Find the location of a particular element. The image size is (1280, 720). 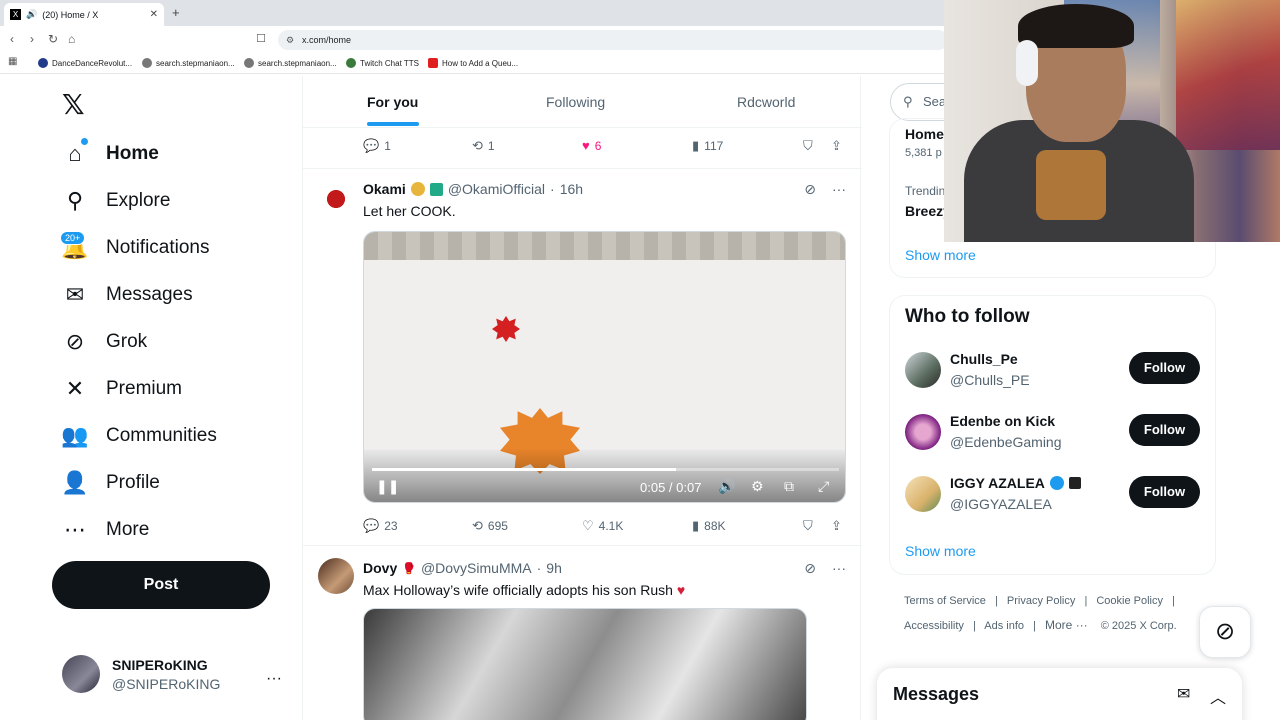

nav-more: ⋯ More is located at coordinates (105, 530).